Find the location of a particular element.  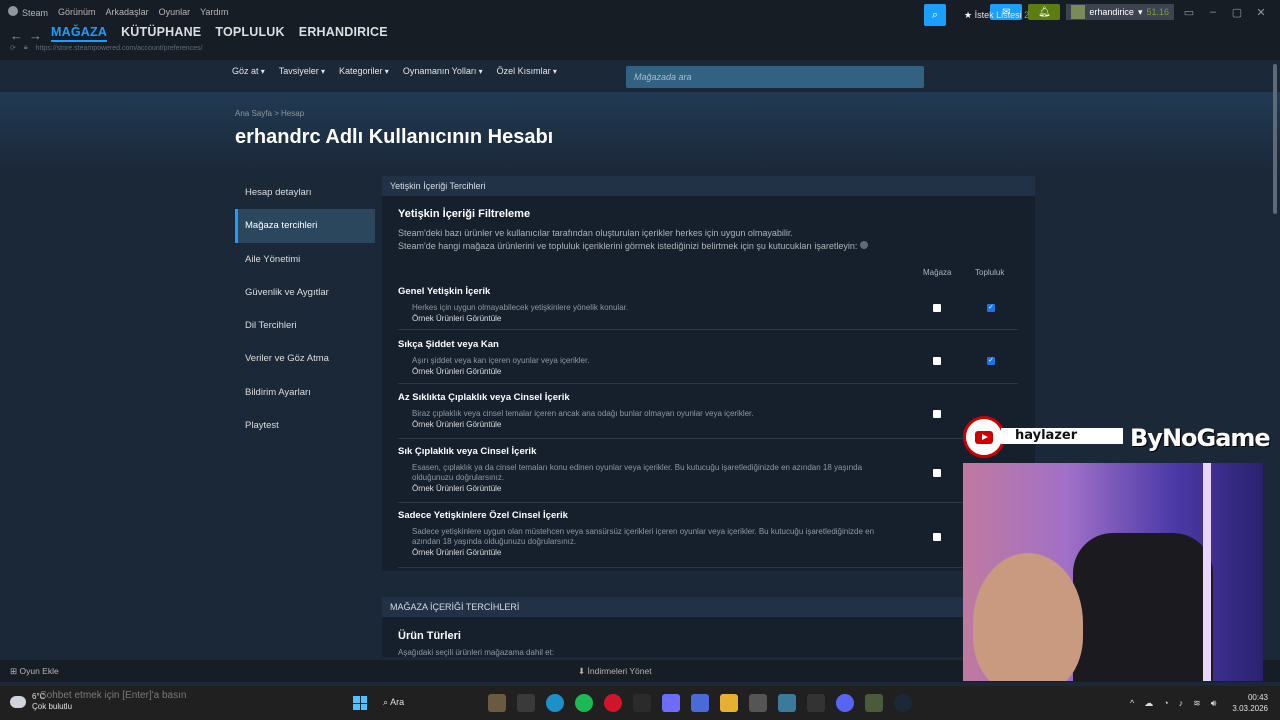

menu-friends: Arkadaşlar is located at coordinates (127, 12).